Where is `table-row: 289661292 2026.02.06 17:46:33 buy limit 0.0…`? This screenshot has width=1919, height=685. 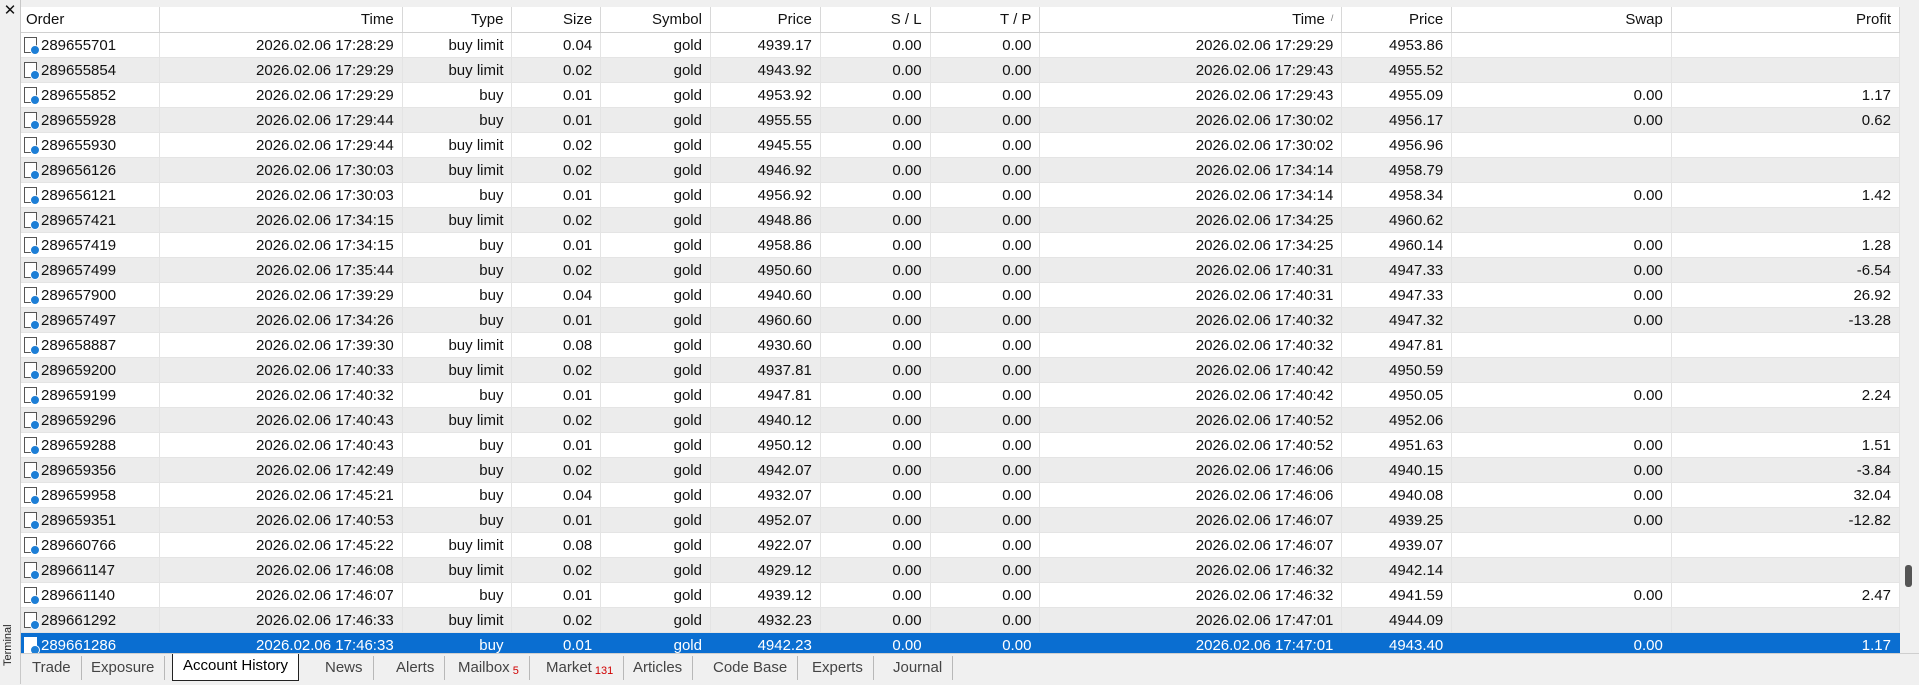
table-row: 289661292 2026.02.06 17:46:33 buy limit 0.0… is located at coordinates (960, 620).